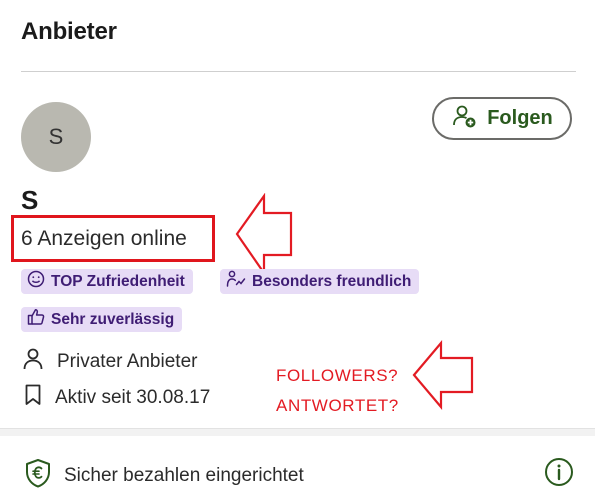  Describe the element at coordinates (33, 398) in the screenshot. I see `bookmark-icon` at that location.